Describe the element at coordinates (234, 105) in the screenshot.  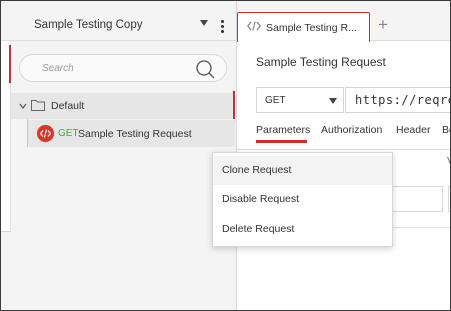
I see `folder-active-accent` at that location.